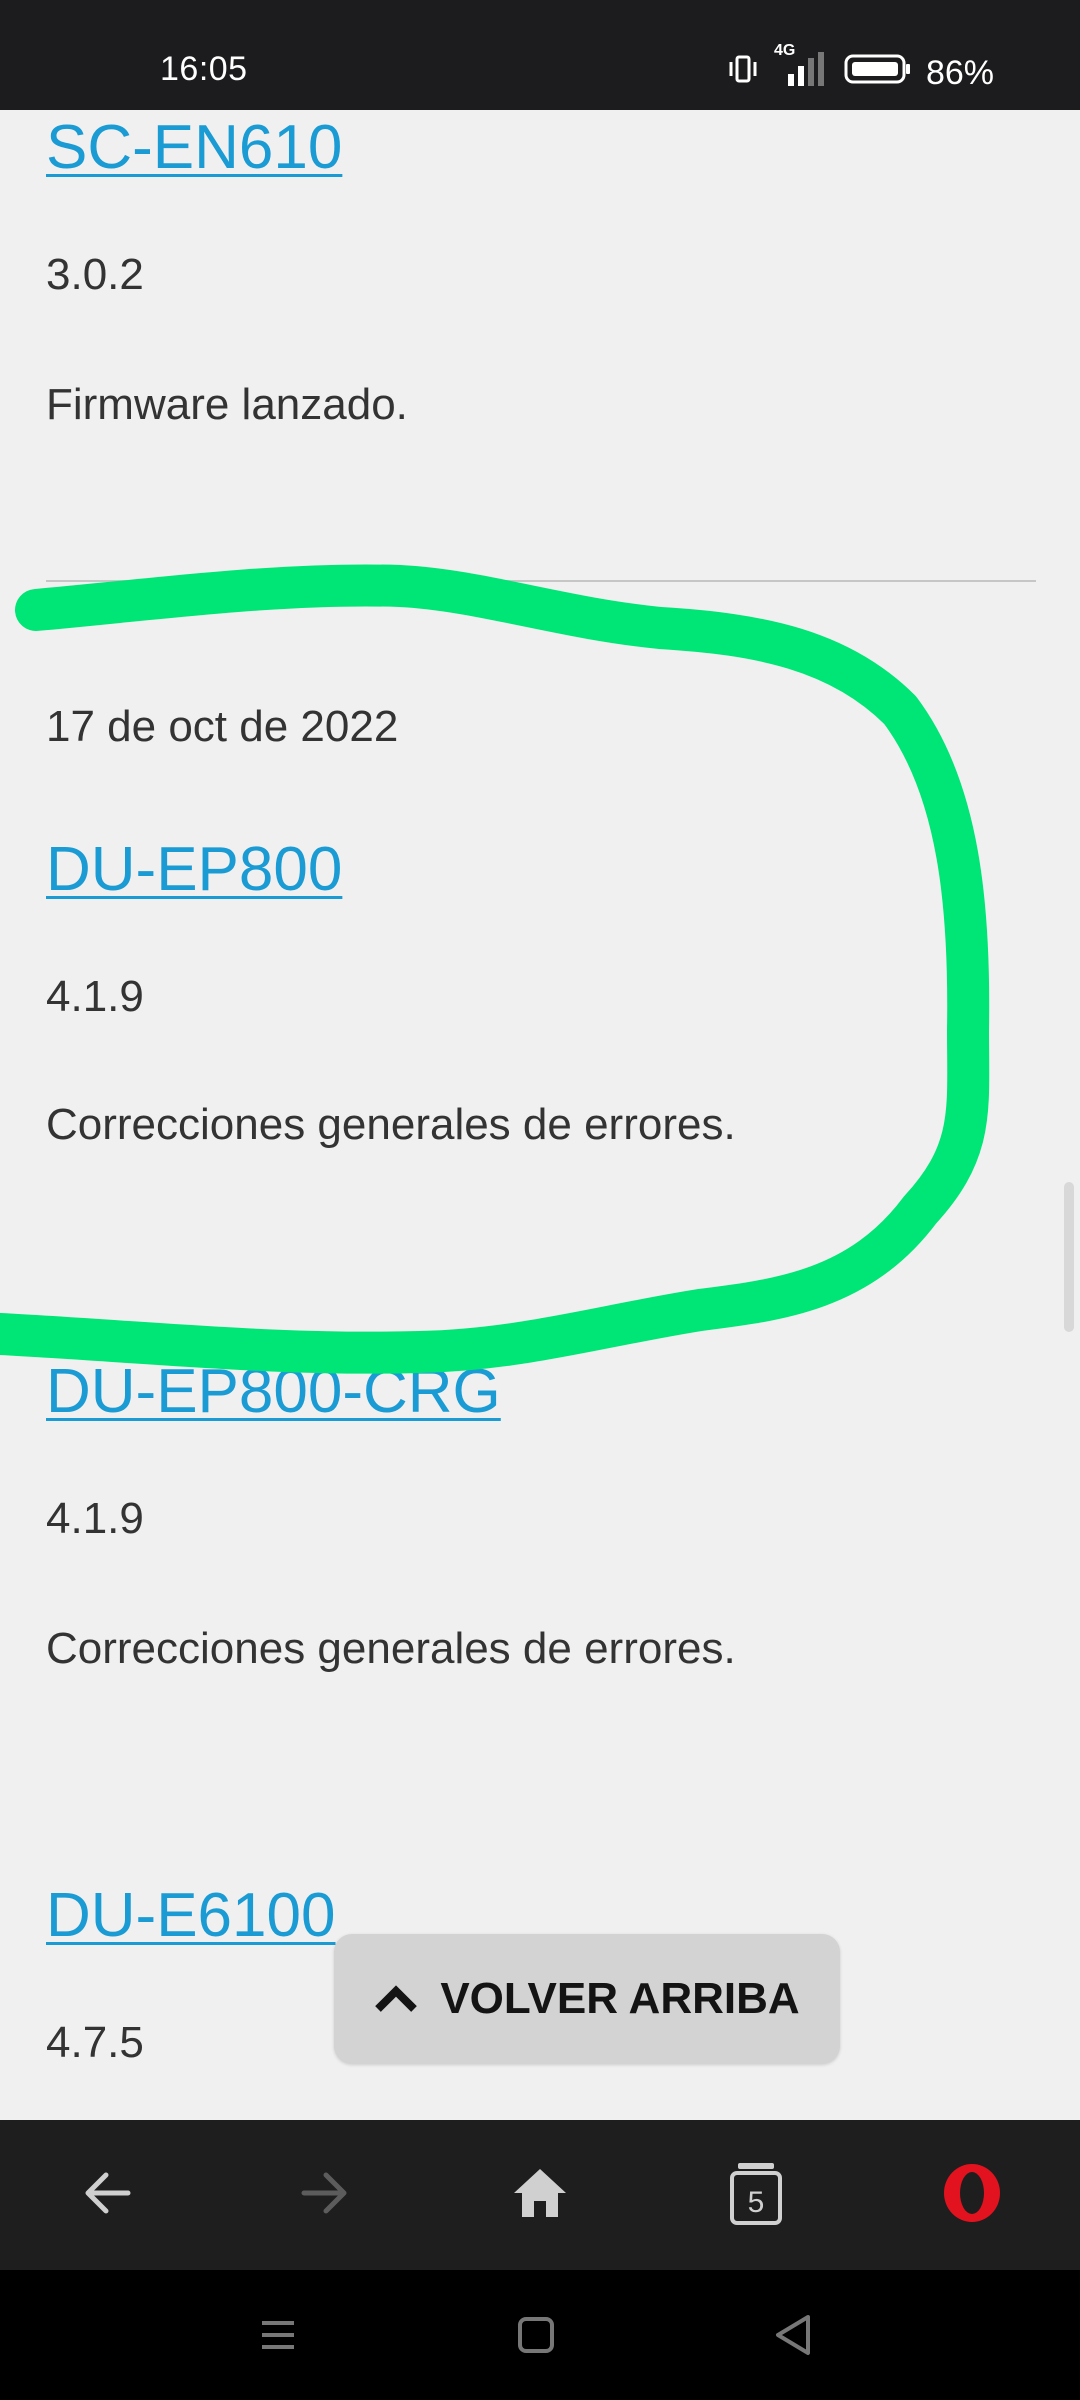  What do you see at coordinates (1069, 1257) in the screenshot?
I see `scrollbar` at bounding box center [1069, 1257].